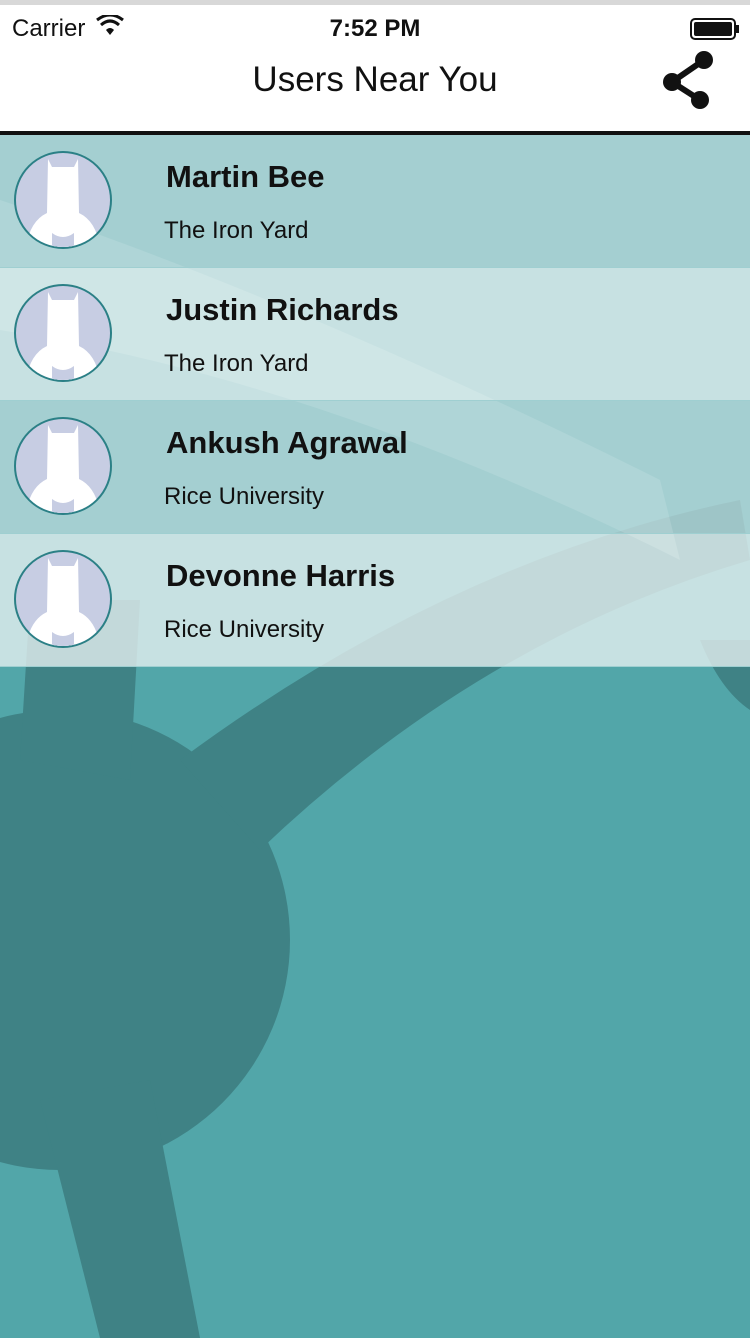 The image size is (750, 1338). What do you see at coordinates (689, 78) in the screenshot?
I see `share-icon` at bounding box center [689, 78].